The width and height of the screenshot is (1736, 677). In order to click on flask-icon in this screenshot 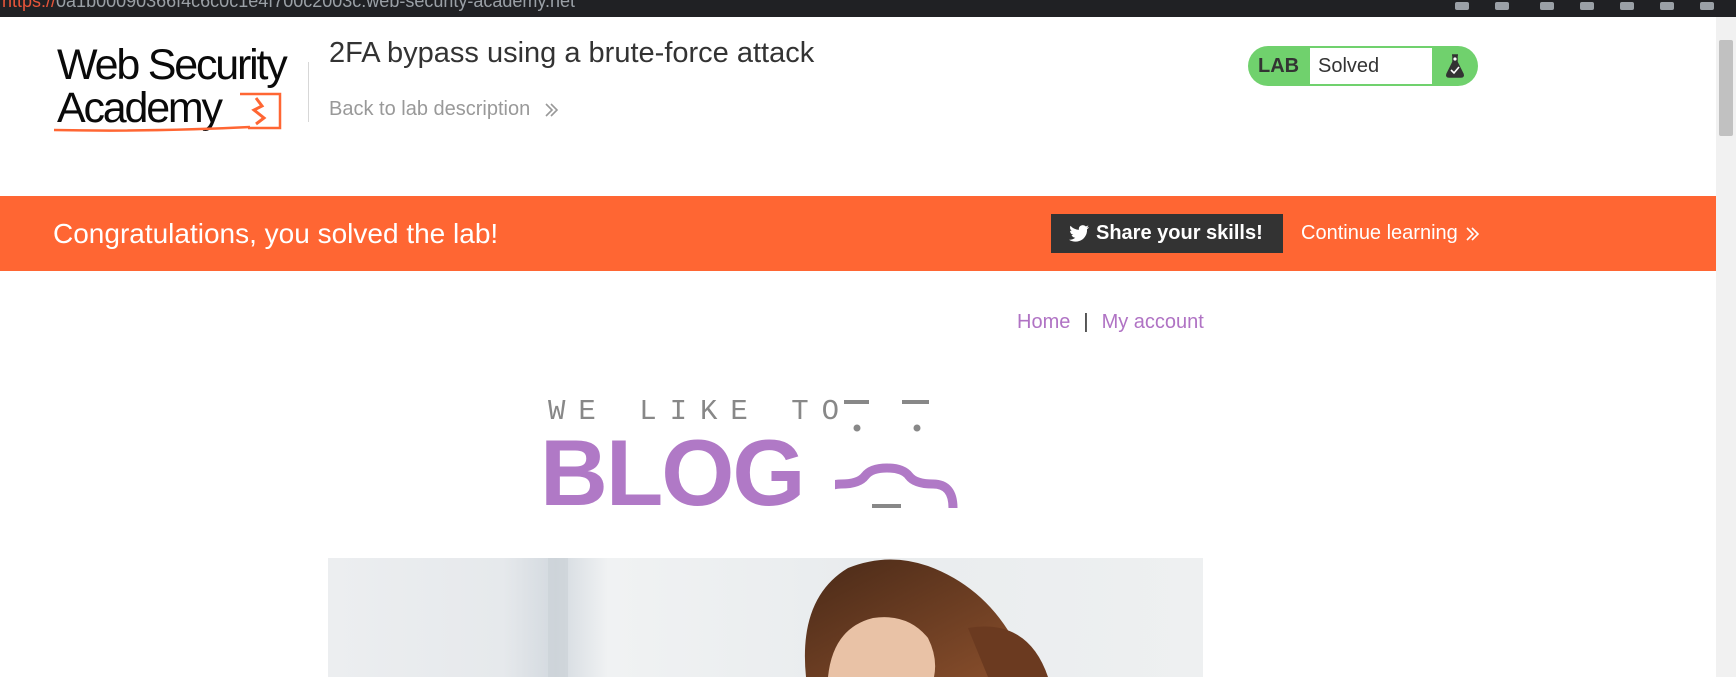, I will do `click(1455, 66)`.